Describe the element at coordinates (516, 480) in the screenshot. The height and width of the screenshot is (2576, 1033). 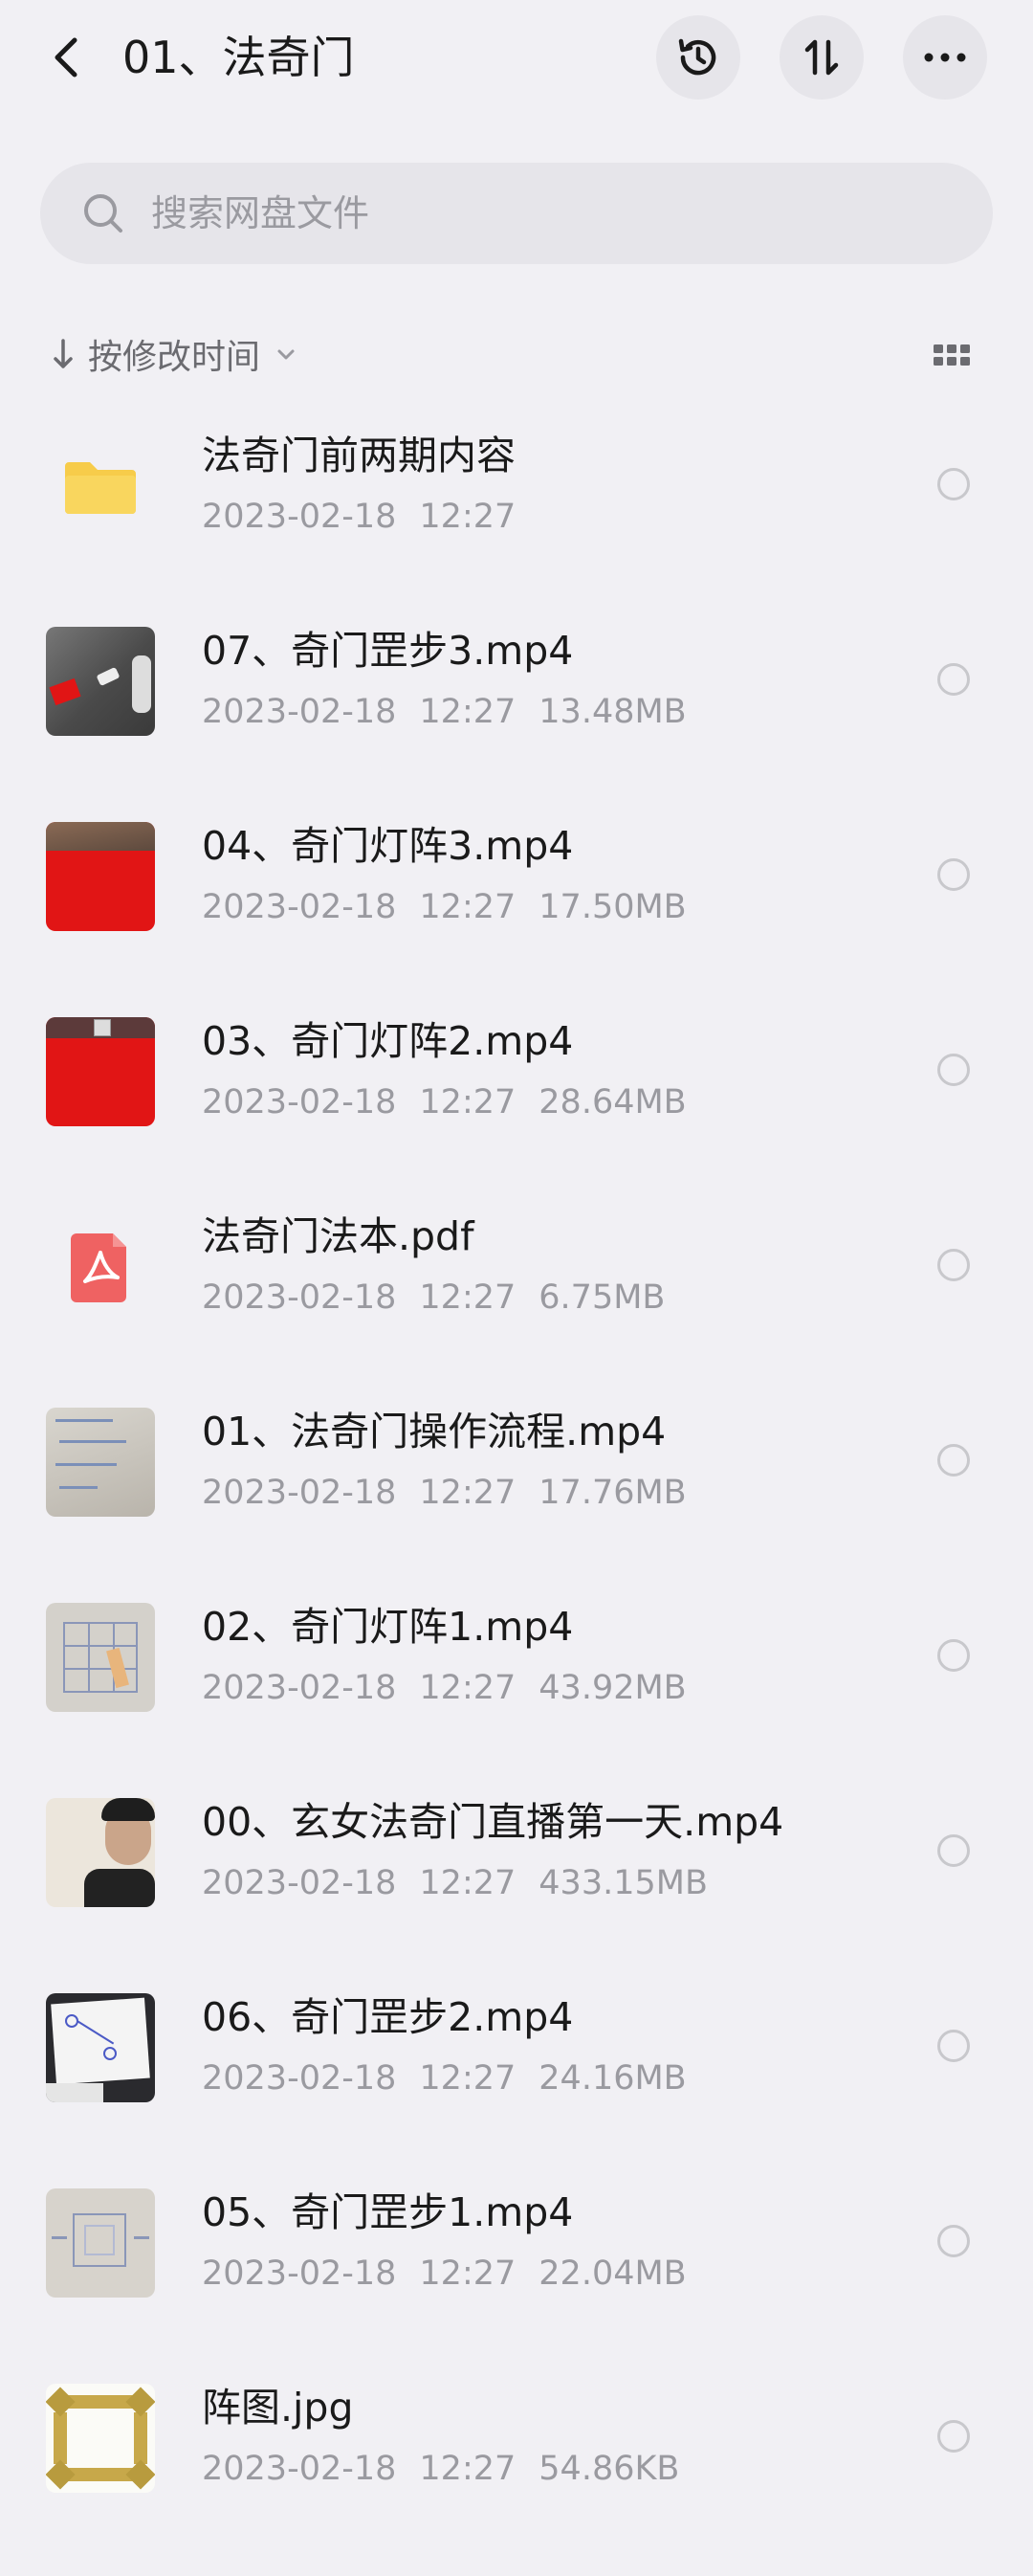
I see `file-row: 法奇门前两期内容 2023-02-18 12:27` at that location.